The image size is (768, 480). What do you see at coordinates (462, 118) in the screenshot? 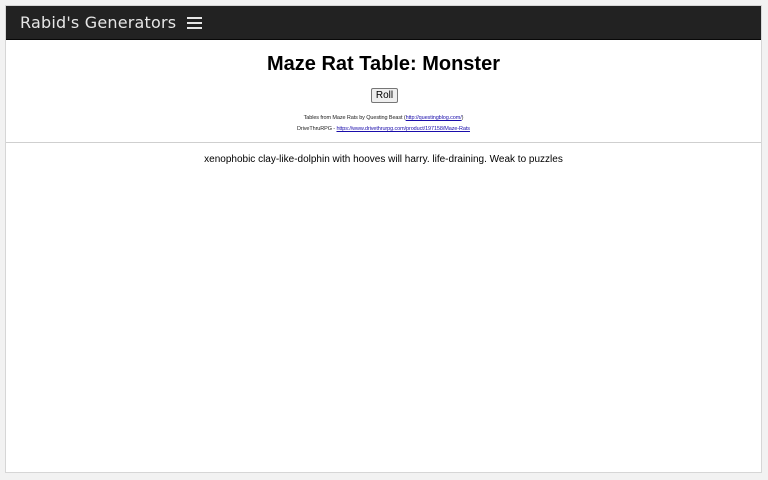
I see `credits-text: )` at bounding box center [462, 118].